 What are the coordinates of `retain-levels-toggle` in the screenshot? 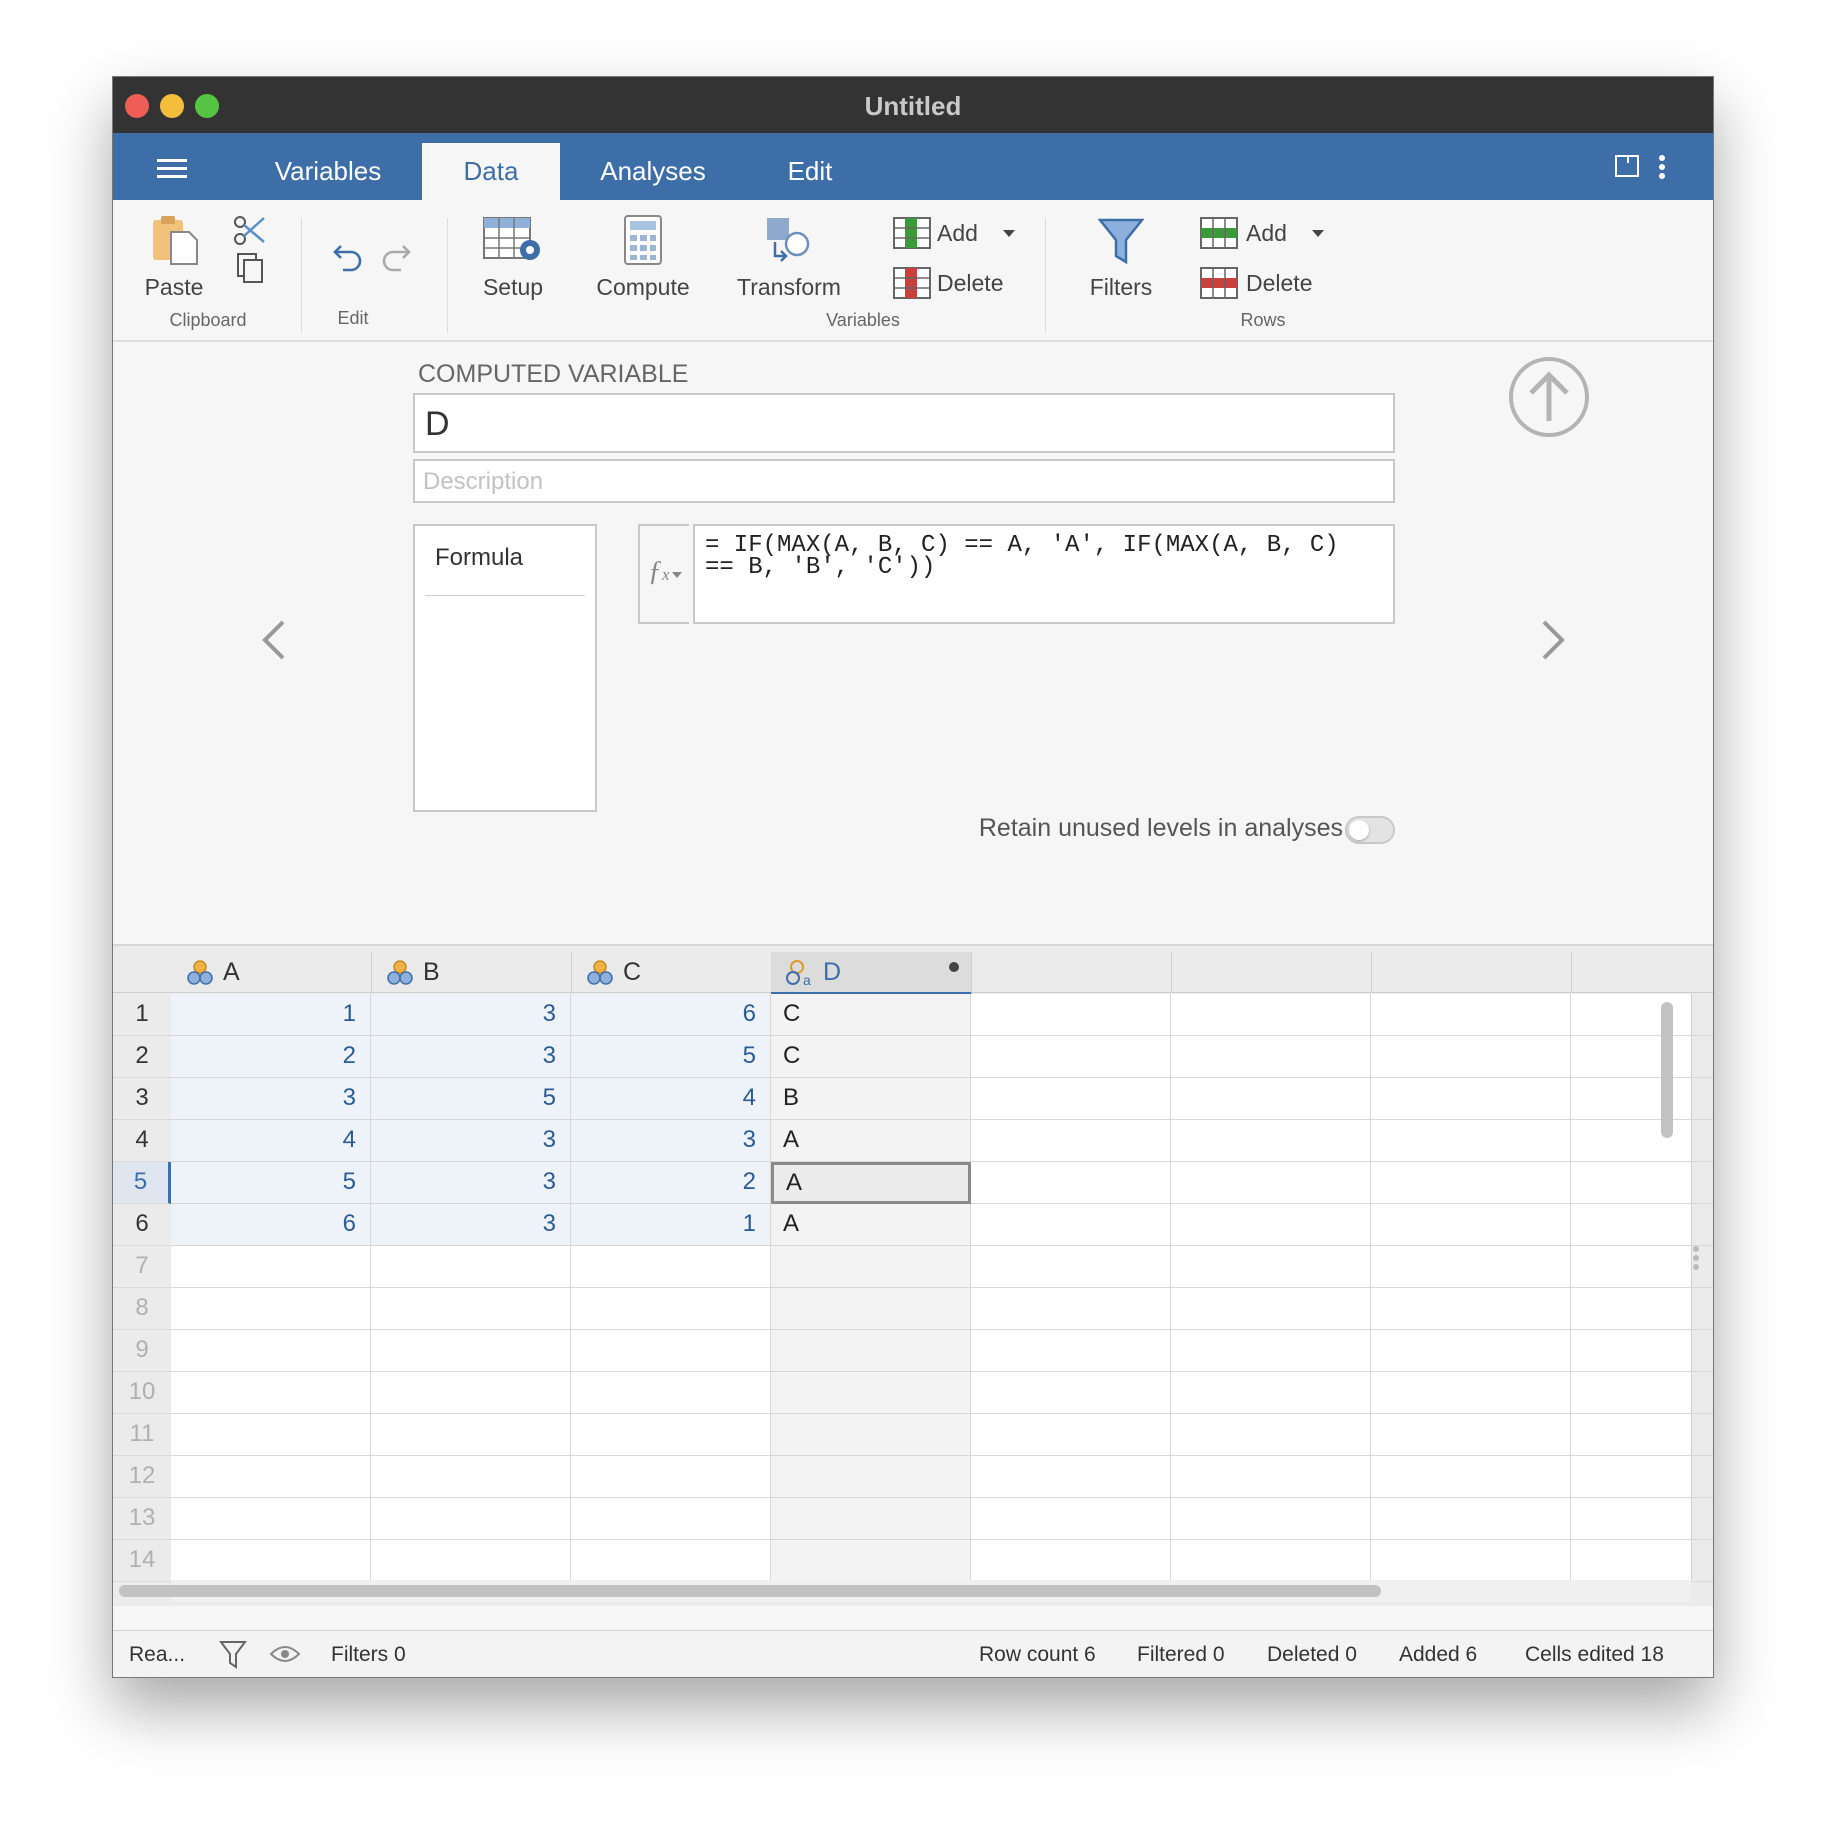 It's located at (1370, 830).